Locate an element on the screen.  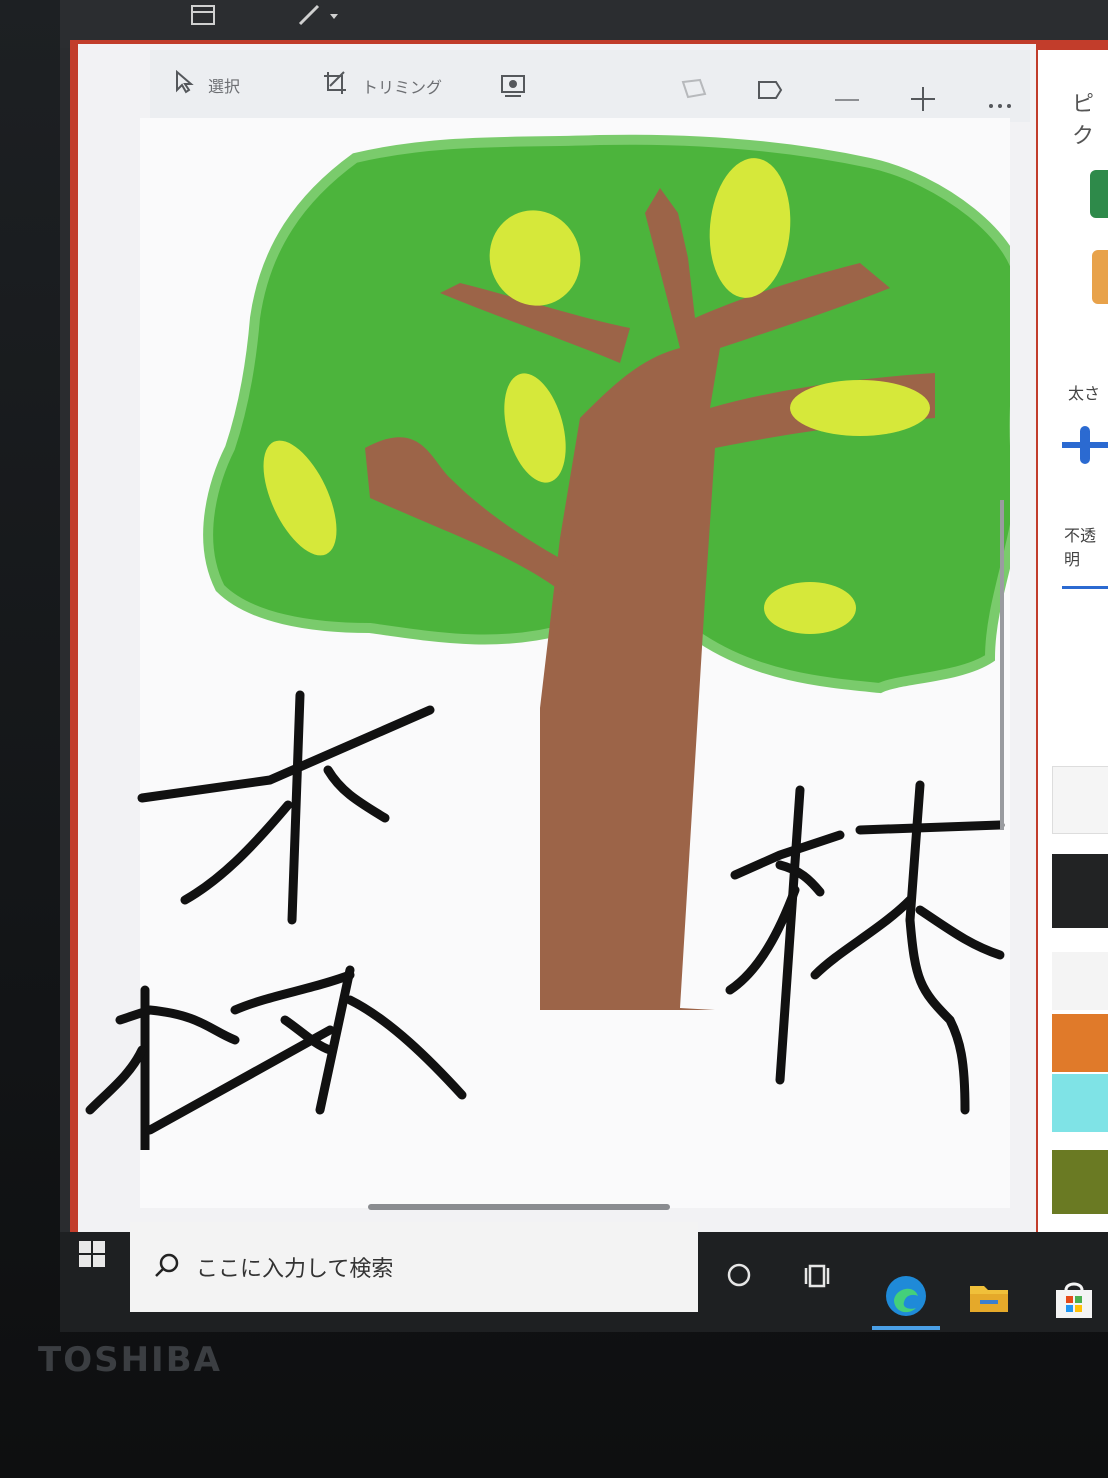
crop-tool: トリミング is located at coordinates (382, 86).